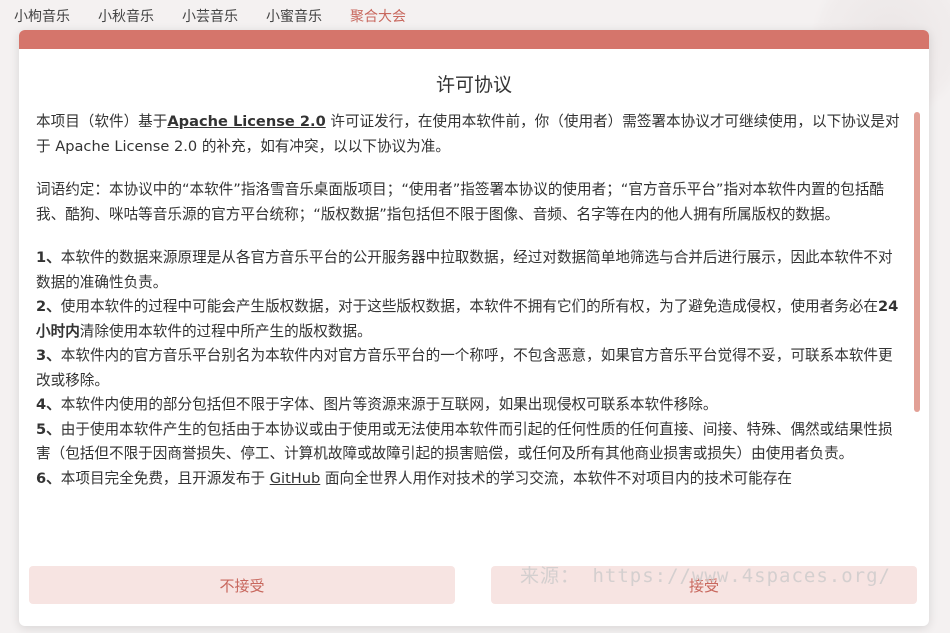  What do you see at coordinates (48, 429) in the screenshot?
I see `item-number: 5、` at bounding box center [48, 429].